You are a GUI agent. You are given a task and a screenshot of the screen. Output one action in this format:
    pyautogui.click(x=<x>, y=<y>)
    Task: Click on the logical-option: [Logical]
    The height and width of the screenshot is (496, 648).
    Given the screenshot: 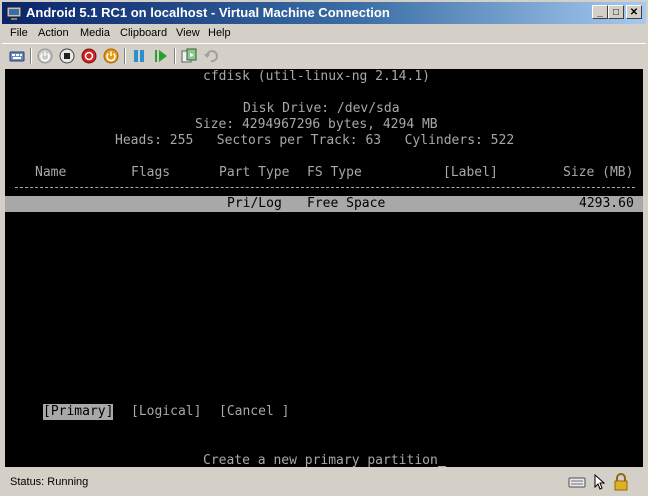 What is the action you would take?
    pyautogui.click(x=166, y=412)
    